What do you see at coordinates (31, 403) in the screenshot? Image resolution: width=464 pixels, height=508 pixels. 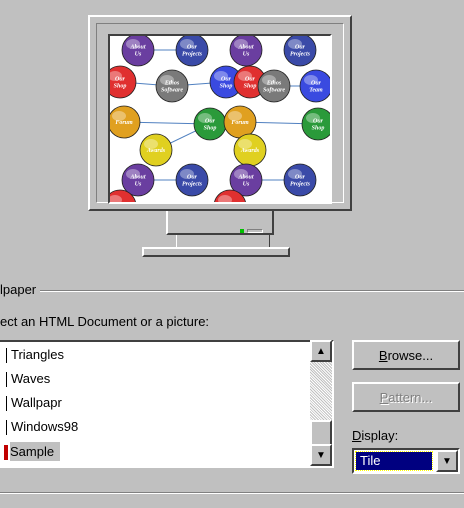 I see `list-item: Wallpapr` at bounding box center [31, 403].